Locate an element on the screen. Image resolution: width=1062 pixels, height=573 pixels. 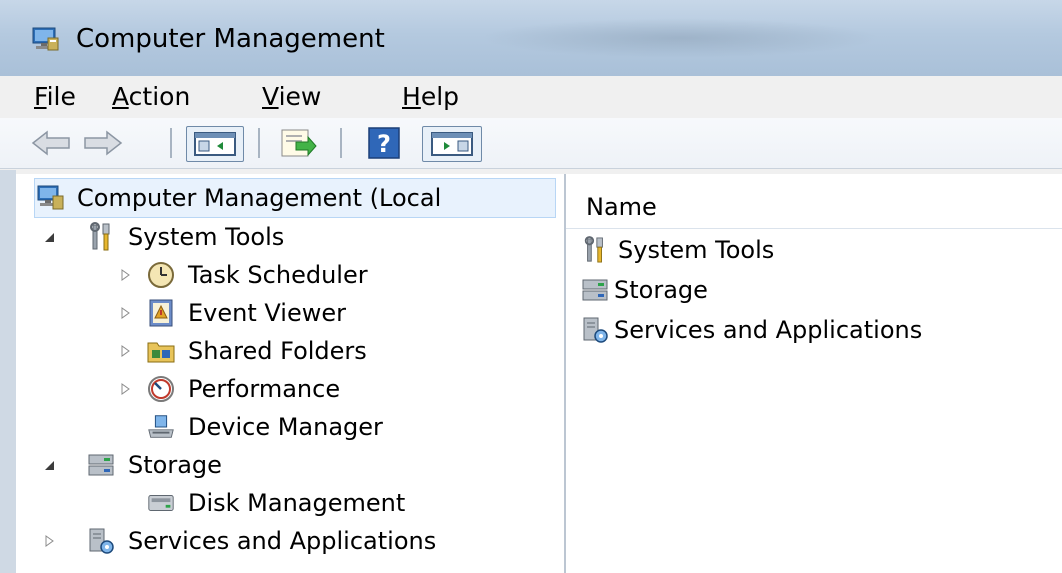
tree-item-label: System Tools is located at coordinates (206, 237).